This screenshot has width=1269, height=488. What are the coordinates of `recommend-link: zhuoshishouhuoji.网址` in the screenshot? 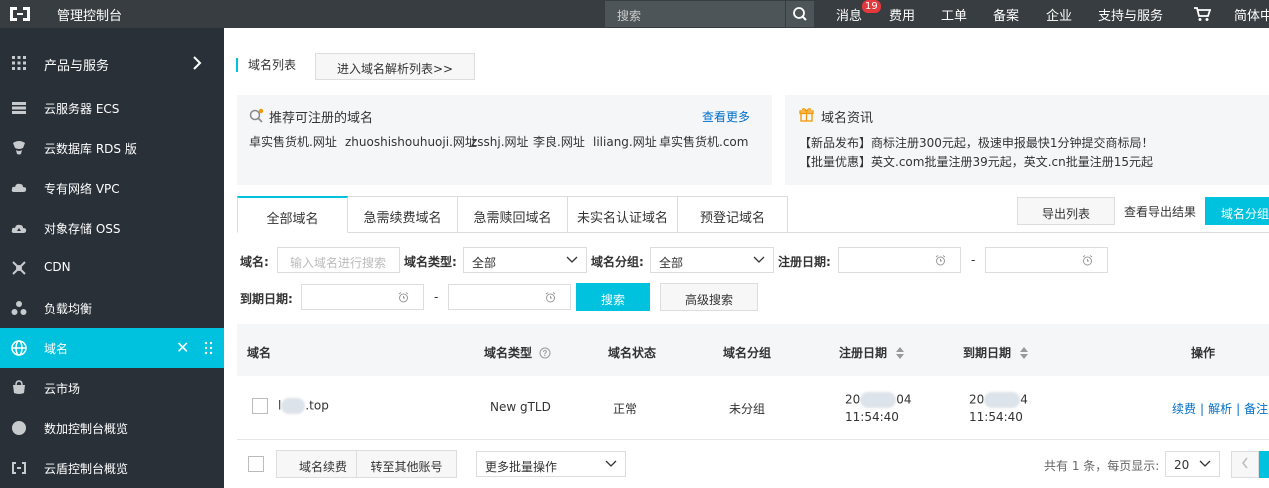 It's located at (411, 141).